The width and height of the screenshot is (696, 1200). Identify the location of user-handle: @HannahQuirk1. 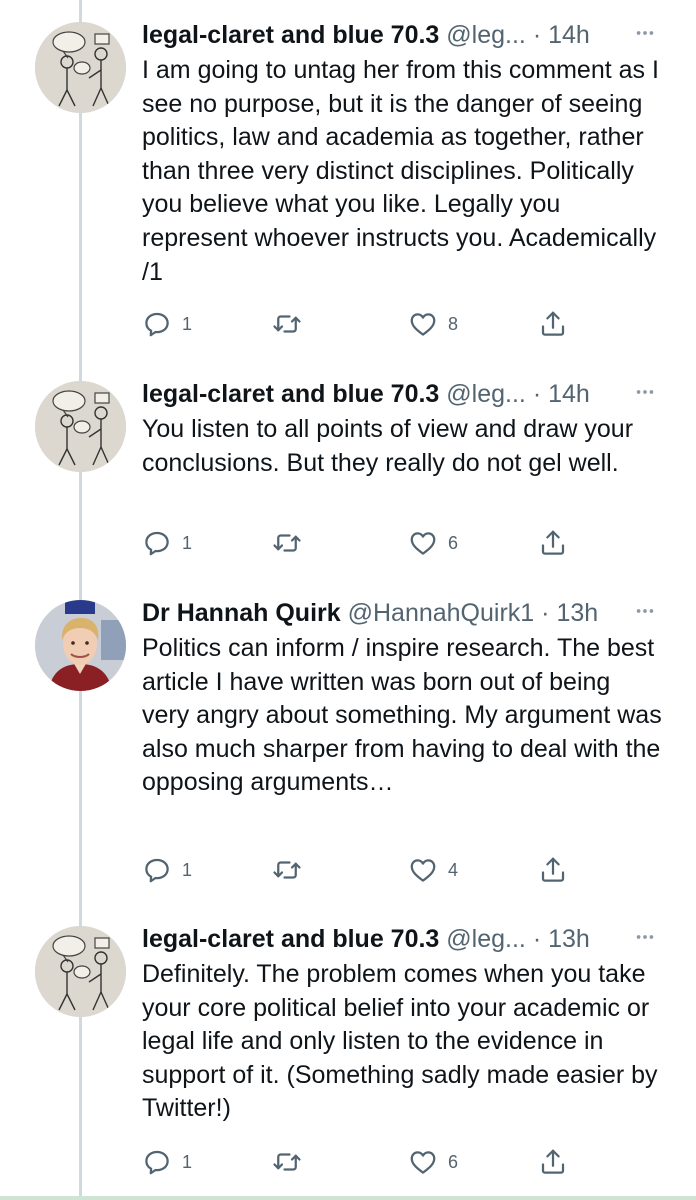
(441, 613).